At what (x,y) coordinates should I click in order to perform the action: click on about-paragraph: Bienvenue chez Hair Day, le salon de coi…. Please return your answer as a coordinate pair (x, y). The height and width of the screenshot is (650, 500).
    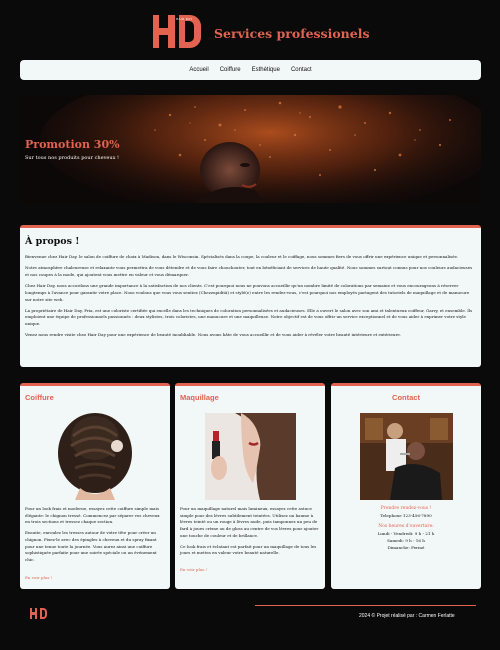
    Looking at the image, I should click on (242, 256).